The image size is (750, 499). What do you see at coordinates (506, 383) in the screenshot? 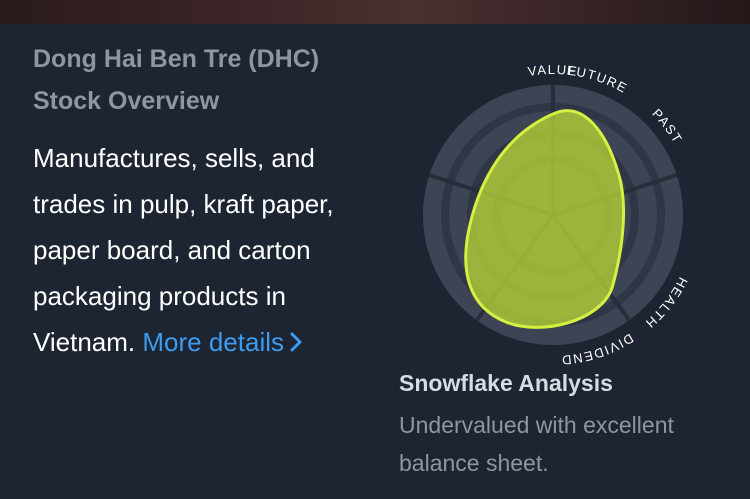
I see `snowflake-analysis-title: Snowflake Analysis` at bounding box center [506, 383].